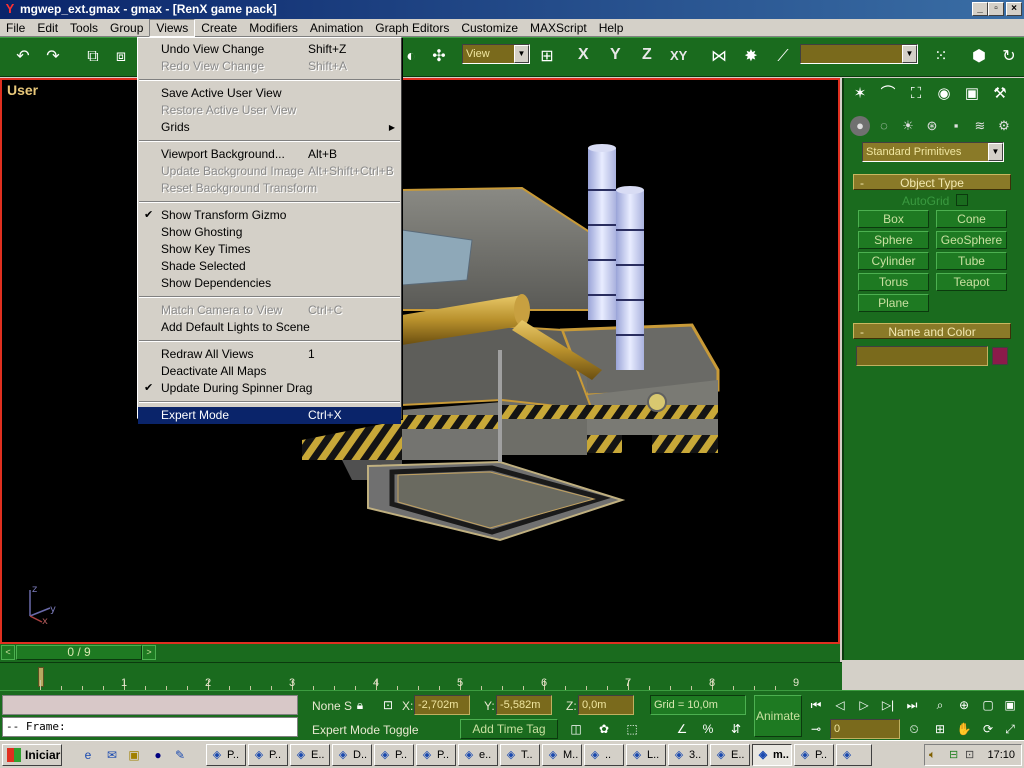 The height and width of the screenshot is (768, 1024). Describe the element at coordinates (412, 28) in the screenshot. I see `menu-graph-editors: Graph Editors` at that location.